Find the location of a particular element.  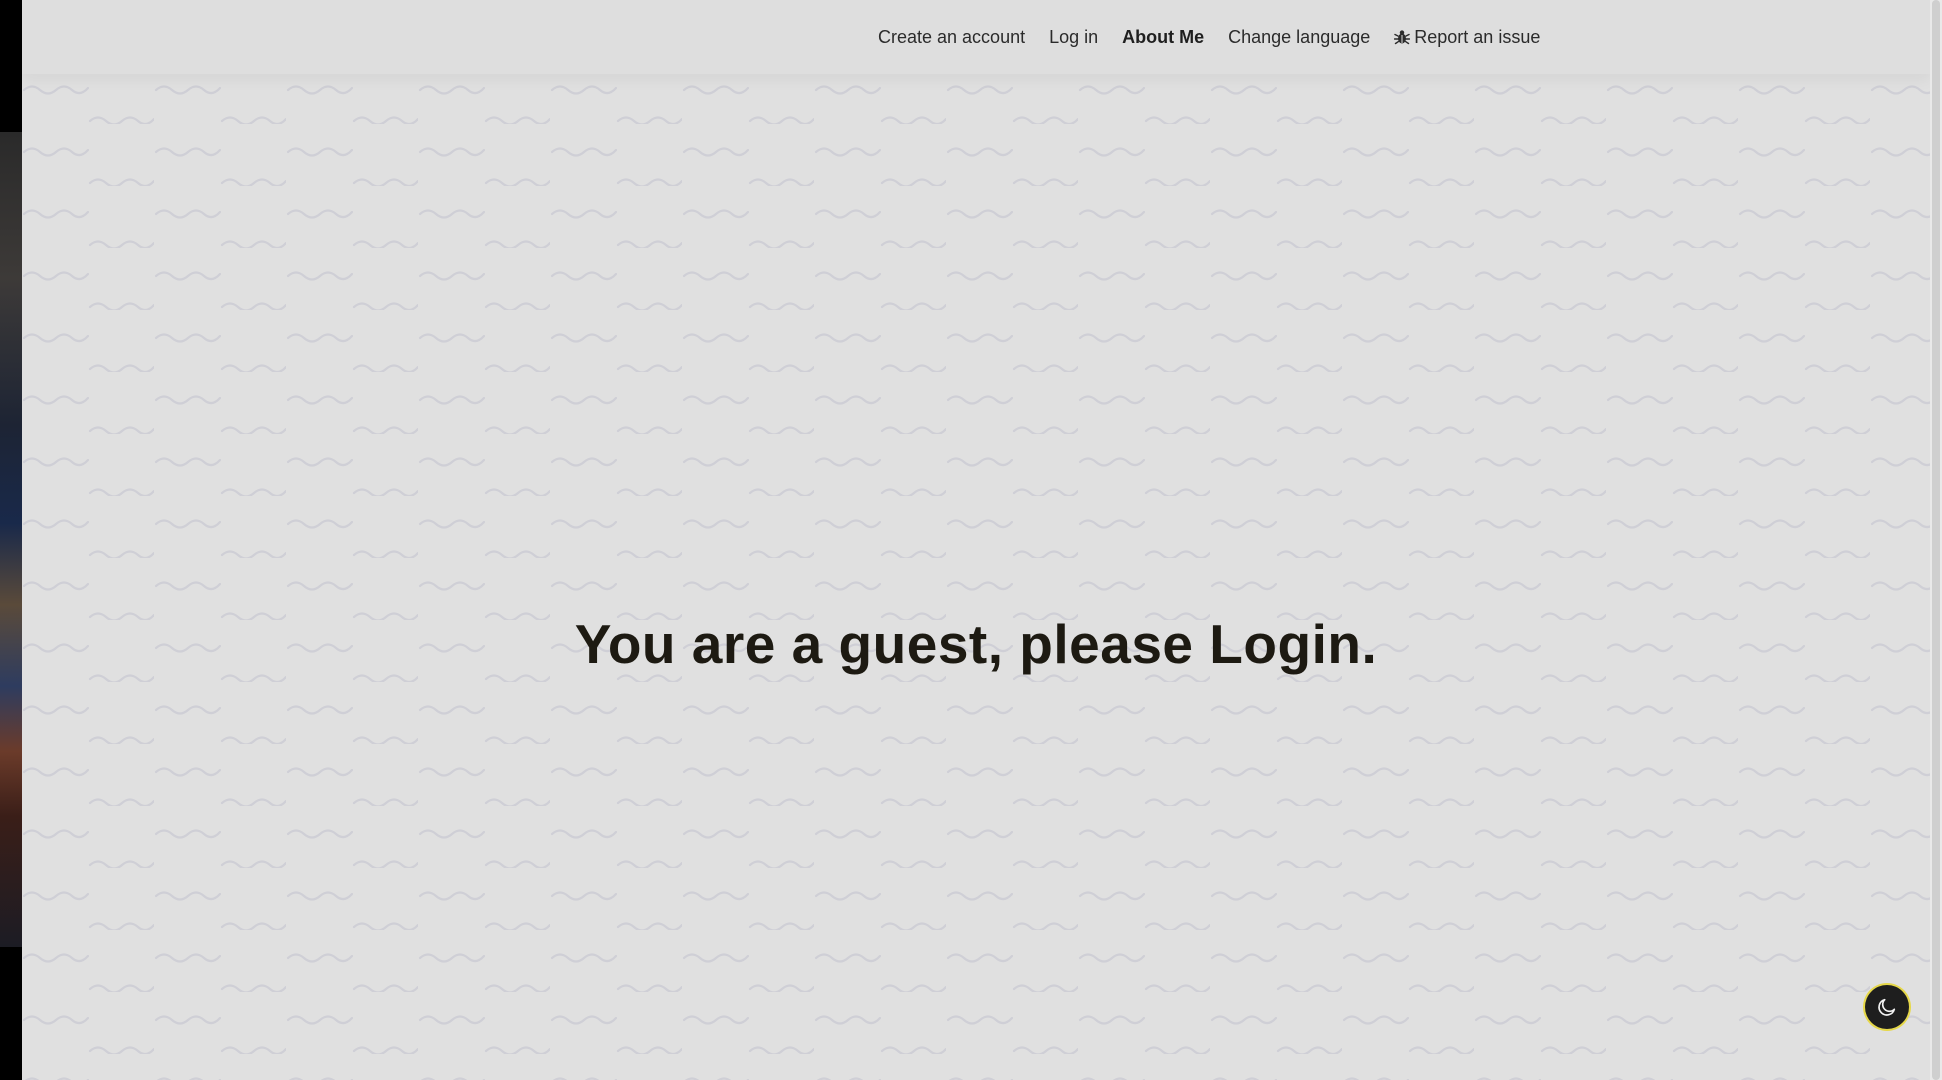

nav-report-issue-label: Report an issue is located at coordinates (1477, 36).